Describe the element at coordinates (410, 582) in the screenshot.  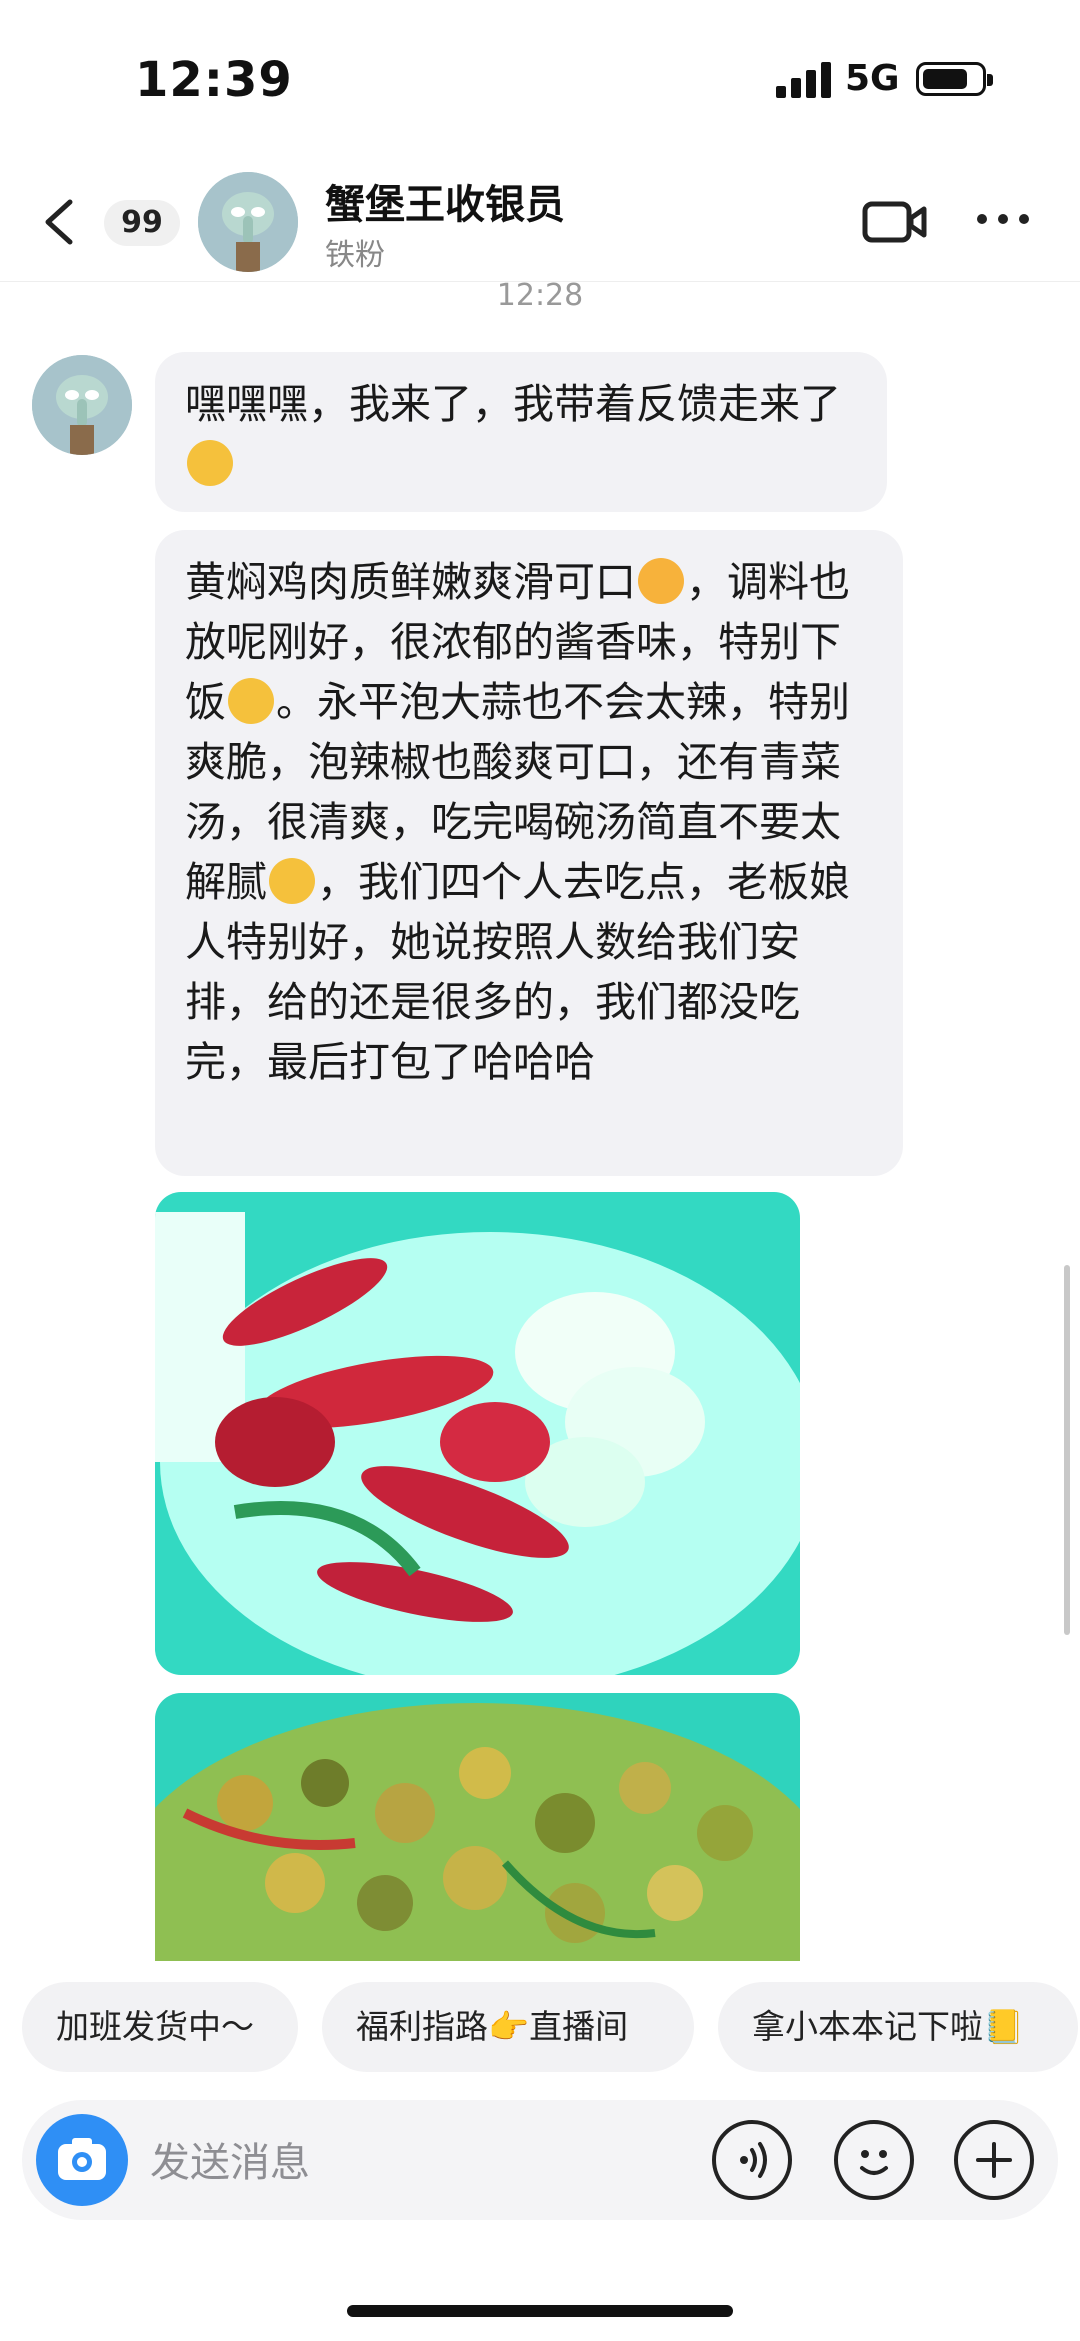
I see `message-text: 黄焖鸡肉质鲜嫩爽滑可口` at that location.